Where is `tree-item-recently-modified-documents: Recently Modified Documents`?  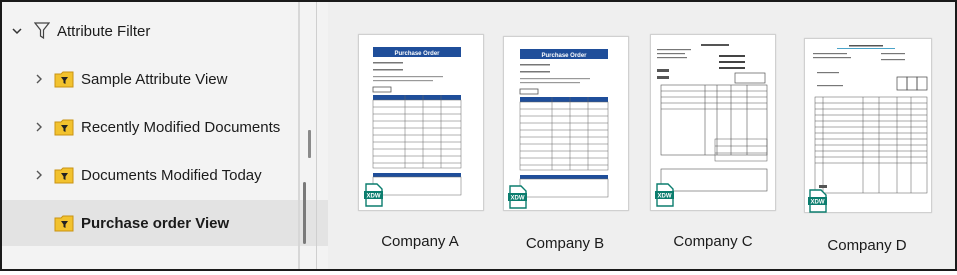
tree-item-recently-modified-documents: Recently Modified Documents is located at coordinates (165, 127).